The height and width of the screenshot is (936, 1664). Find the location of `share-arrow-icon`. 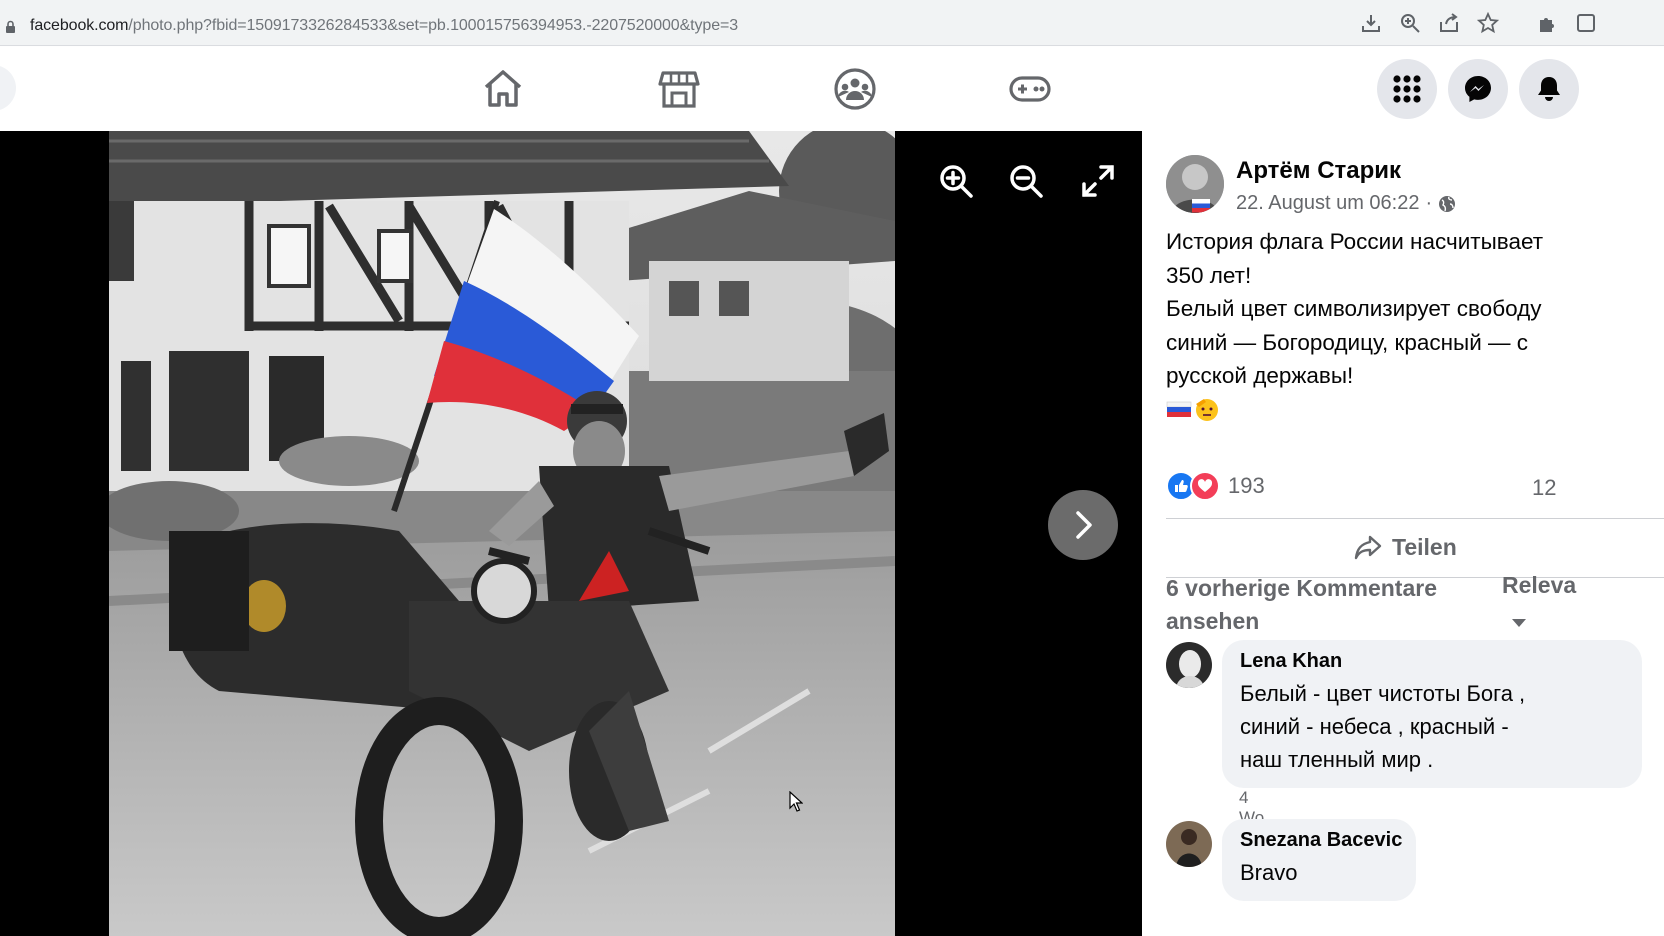

share-arrow-icon is located at coordinates (1368, 547).